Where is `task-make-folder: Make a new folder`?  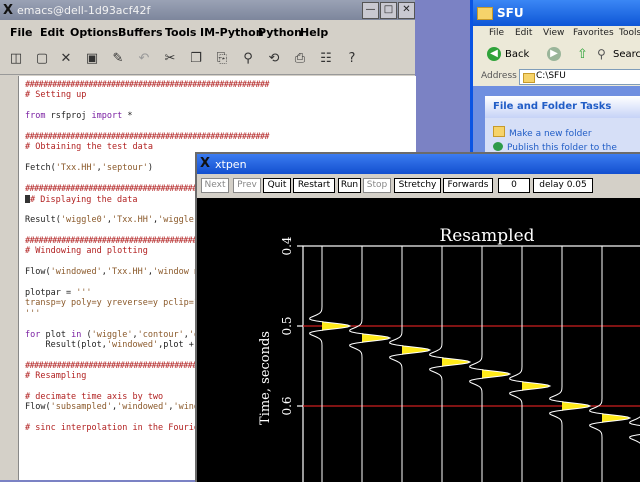 task-make-folder: Make a new folder is located at coordinates (542, 132).